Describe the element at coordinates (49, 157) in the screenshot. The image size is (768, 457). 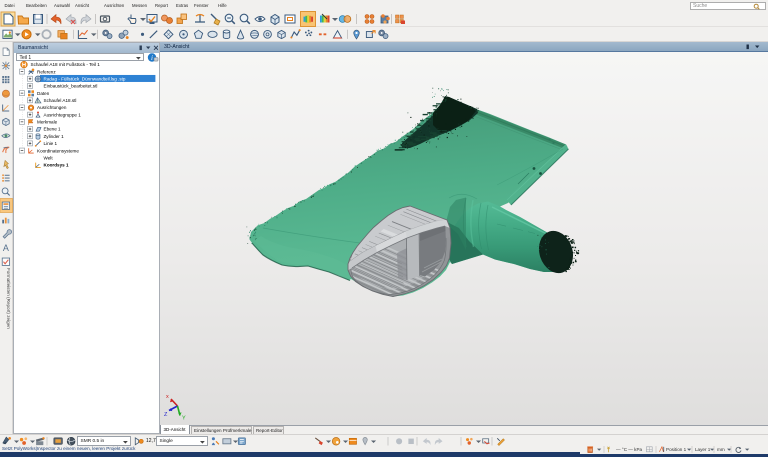
I see `svg-text: Welt` at that location.